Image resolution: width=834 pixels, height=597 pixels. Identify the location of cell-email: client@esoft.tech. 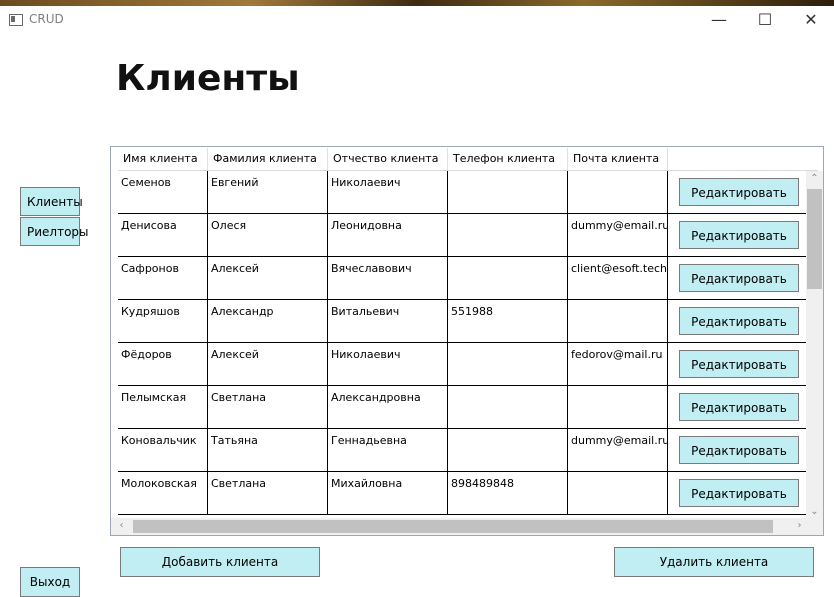
(618, 278).